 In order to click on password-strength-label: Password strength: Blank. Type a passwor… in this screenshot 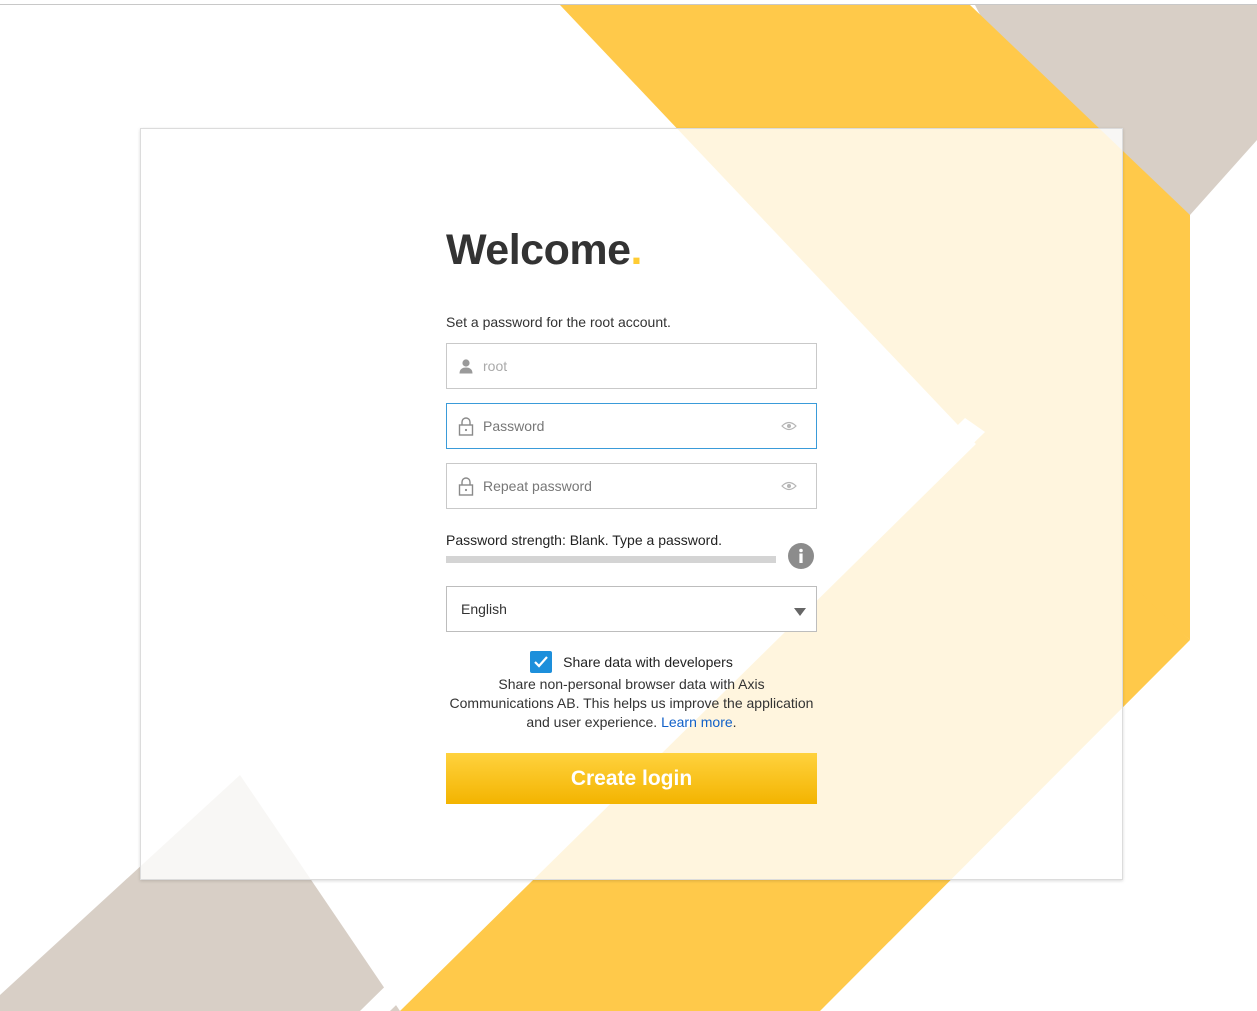, I will do `click(584, 540)`.